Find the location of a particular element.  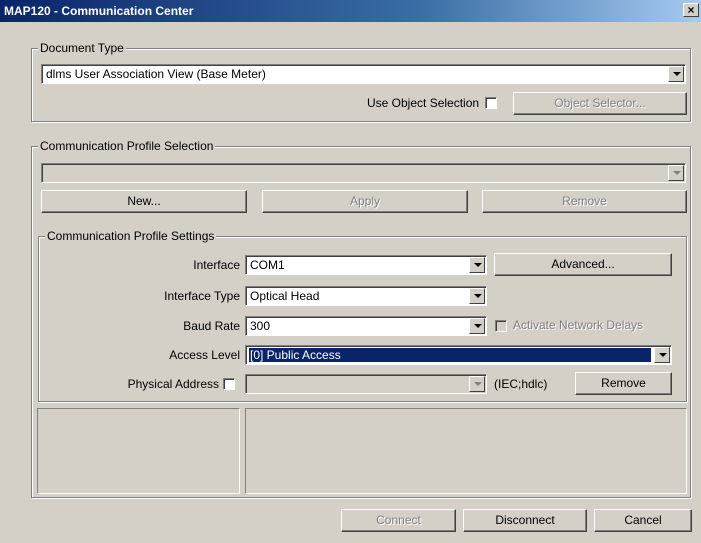

baud-rate-label: Baud Rate is located at coordinates (211, 326).